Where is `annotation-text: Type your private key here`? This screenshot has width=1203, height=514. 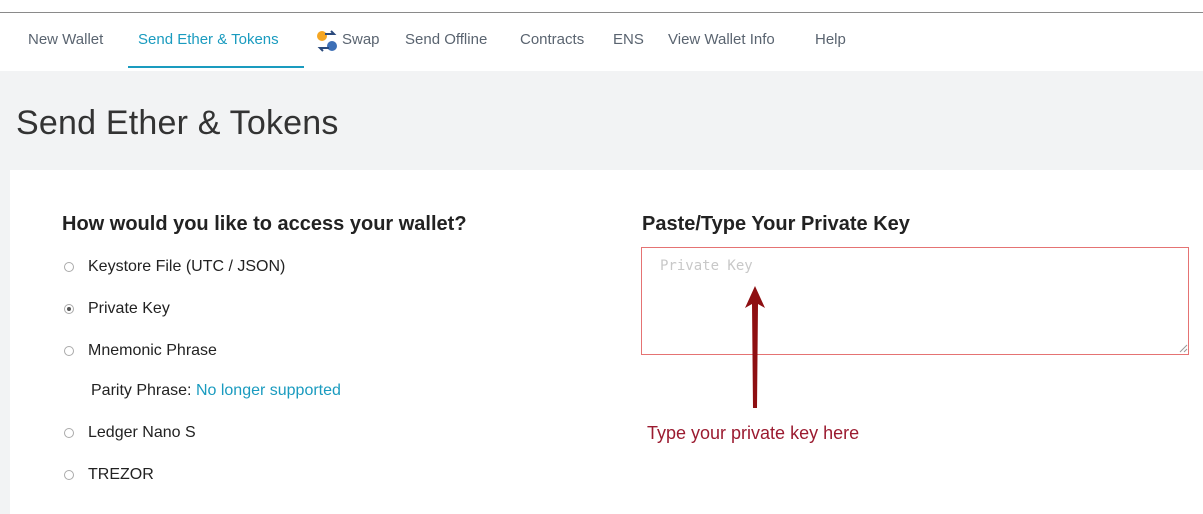
annotation-text: Type your private key here is located at coordinates (753, 433).